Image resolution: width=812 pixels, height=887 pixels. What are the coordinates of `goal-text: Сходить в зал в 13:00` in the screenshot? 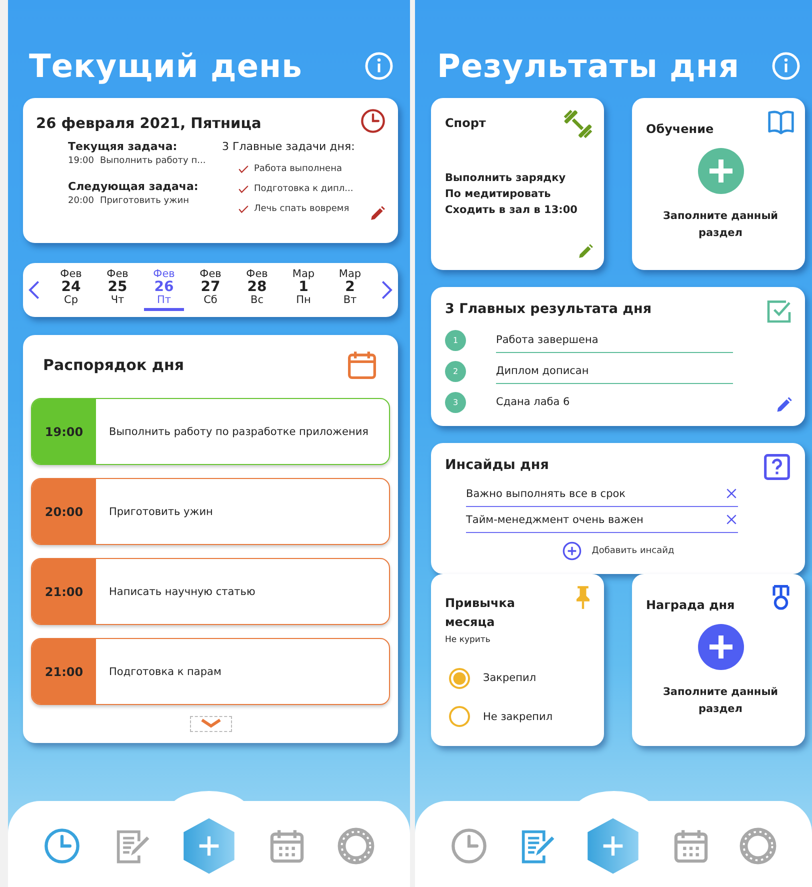 It's located at (511, 210).